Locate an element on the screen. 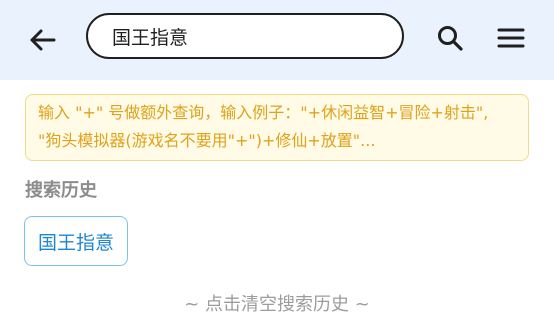  arrow-left-icon is located at coordinates (43, 40).